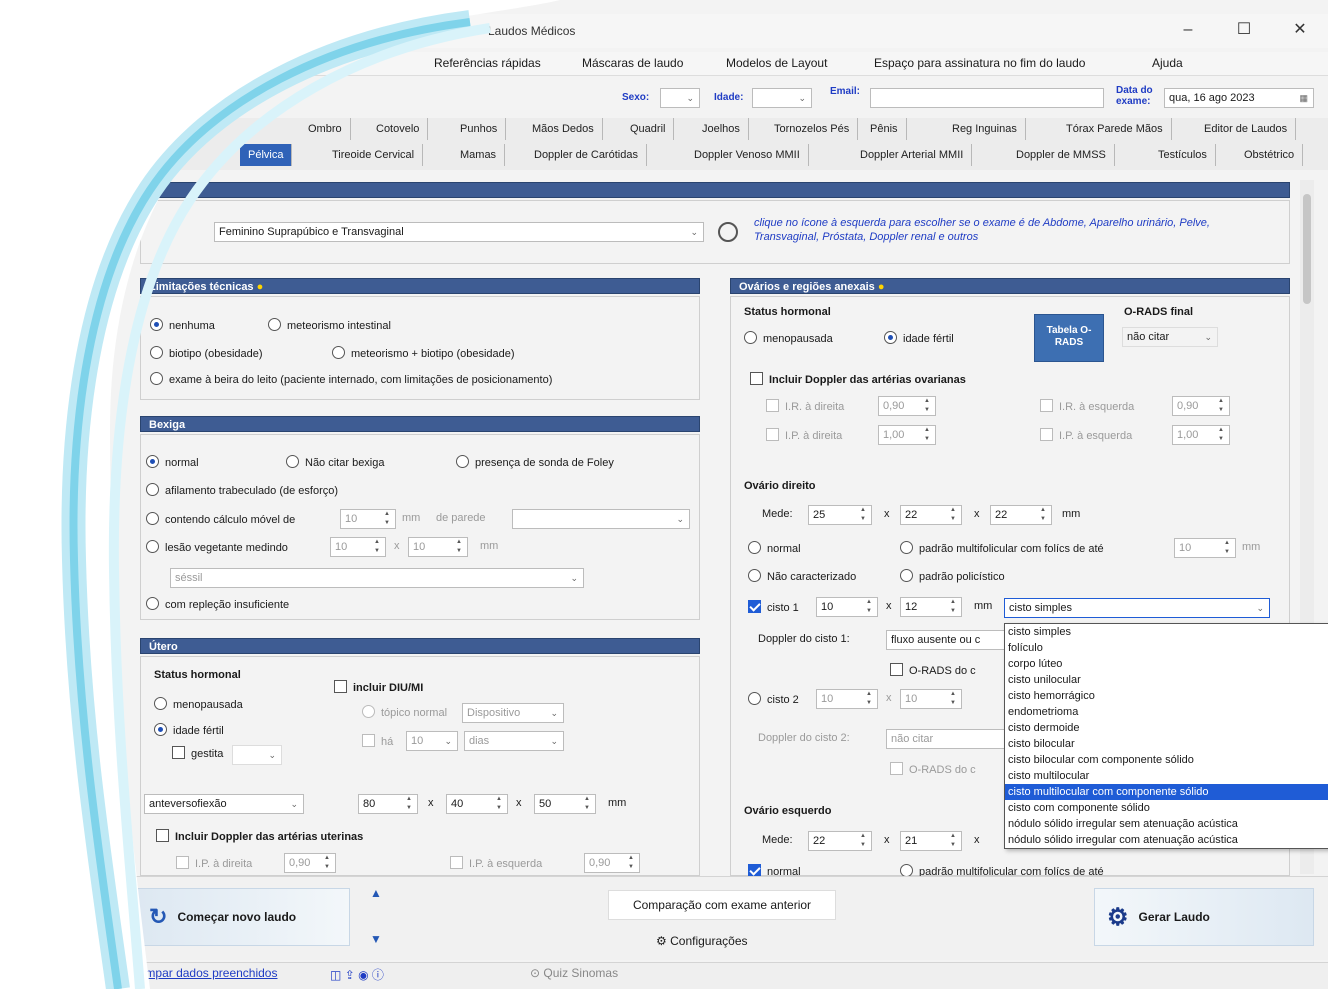 The image size is (1328, 989). Describe the element at coordinates (363, 975) in the screenshot. I see `globe-icon: ◉` at that location.